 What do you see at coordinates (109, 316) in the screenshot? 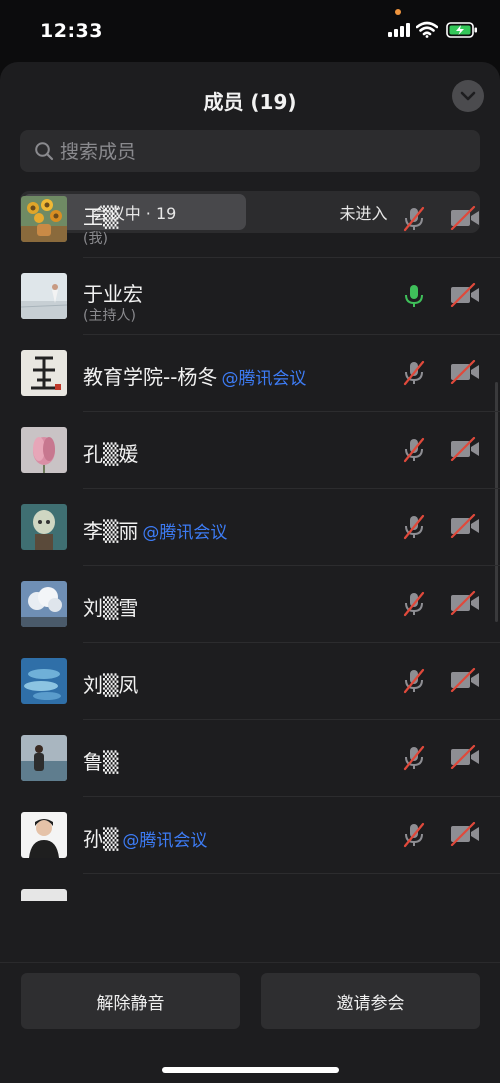
I see `member-role: (主持人)` at bounding box center [109, 316].